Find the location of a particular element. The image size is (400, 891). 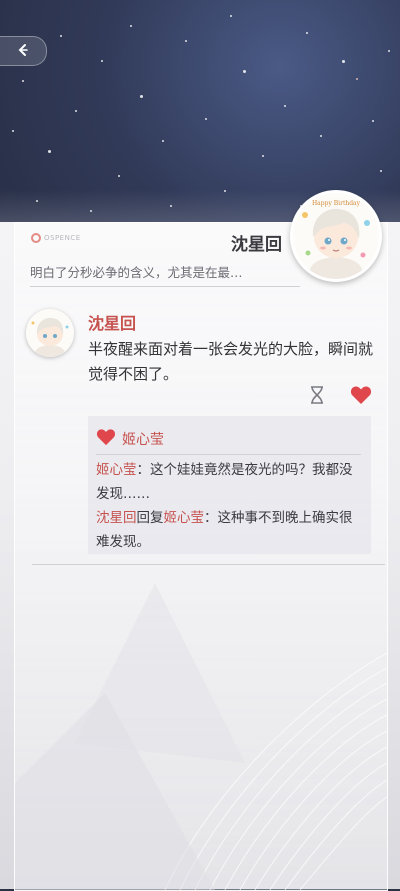

comment-reply-word: 回复 is located at coordinates (150, 518).